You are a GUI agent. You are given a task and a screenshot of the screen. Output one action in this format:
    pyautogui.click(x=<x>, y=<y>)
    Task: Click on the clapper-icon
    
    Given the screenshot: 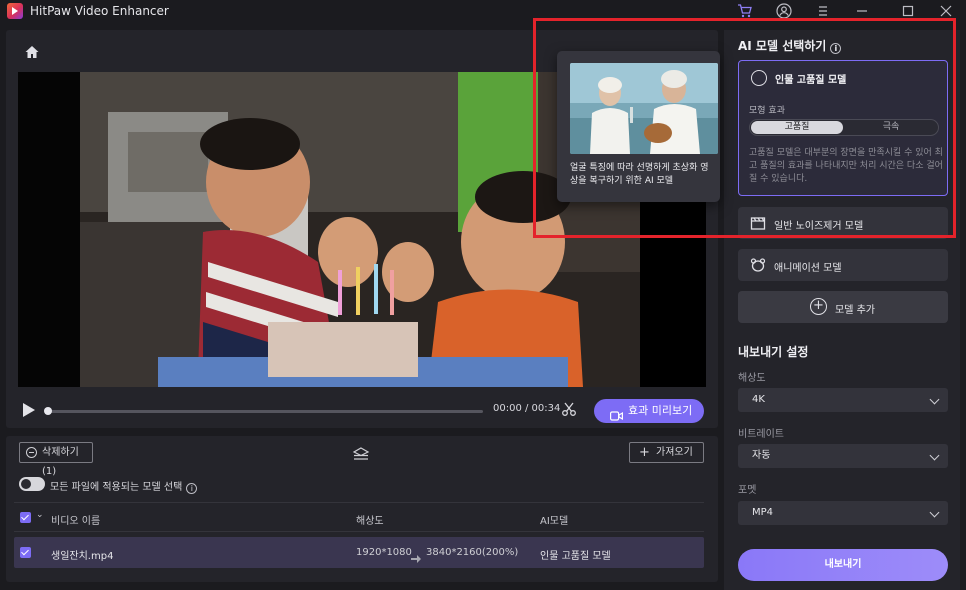 What is the action you would take?
    pyautogui.click(x=758, y=223)
    